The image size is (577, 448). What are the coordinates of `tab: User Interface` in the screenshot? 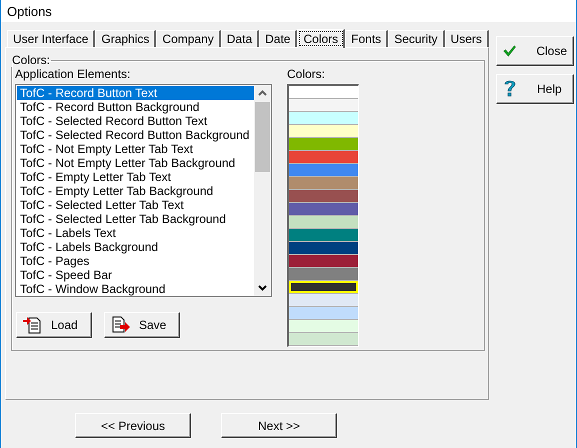 It's located at (51, 38).